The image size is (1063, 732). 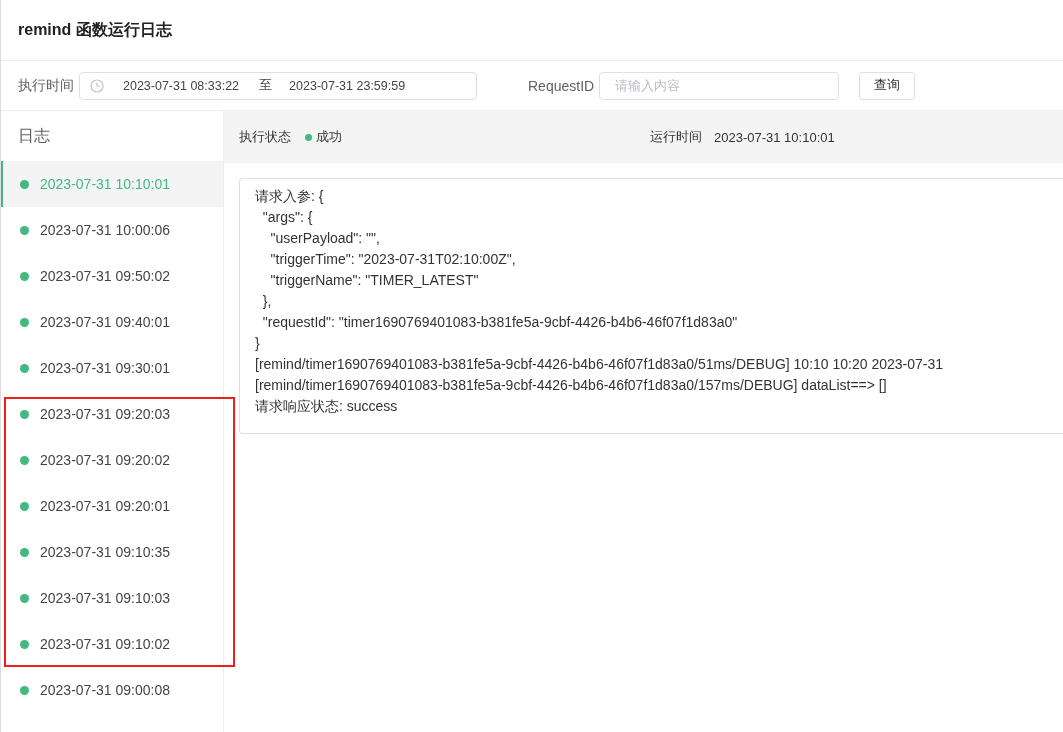 What do you see at coordinates (719, 85) in the screenshot?
I see `request-id-field: 请输入内容` at bounding box center [719, 85].